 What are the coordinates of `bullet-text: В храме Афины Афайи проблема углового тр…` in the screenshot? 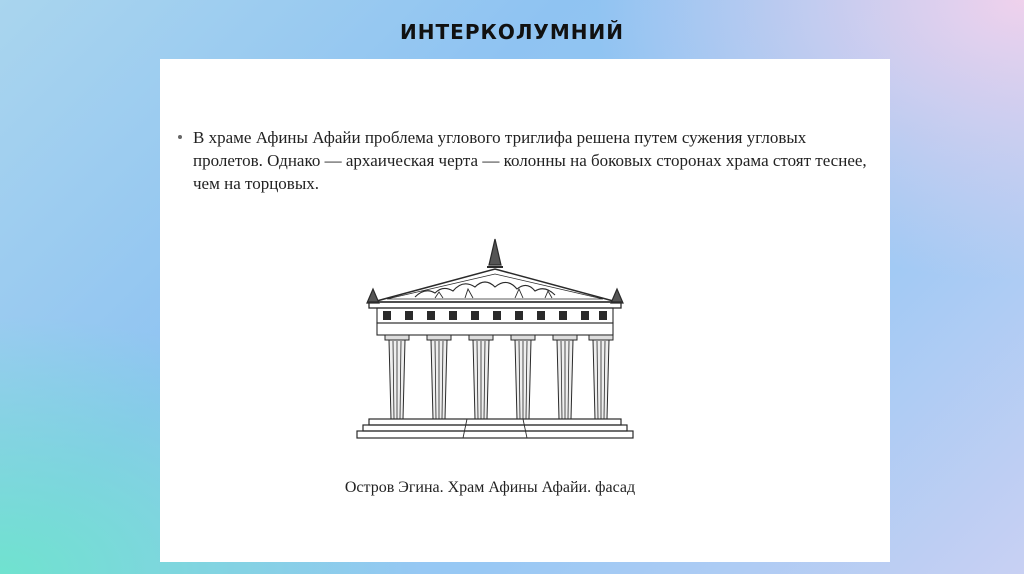 It's located at (530, 160).